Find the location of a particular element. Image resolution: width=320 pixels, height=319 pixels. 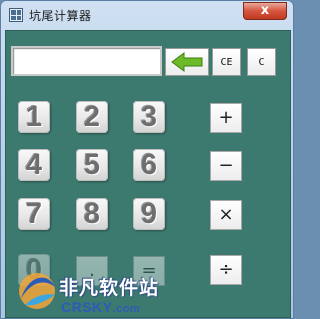

watermark-brand: 非凡软件站 is located at coordinates (109, 288).